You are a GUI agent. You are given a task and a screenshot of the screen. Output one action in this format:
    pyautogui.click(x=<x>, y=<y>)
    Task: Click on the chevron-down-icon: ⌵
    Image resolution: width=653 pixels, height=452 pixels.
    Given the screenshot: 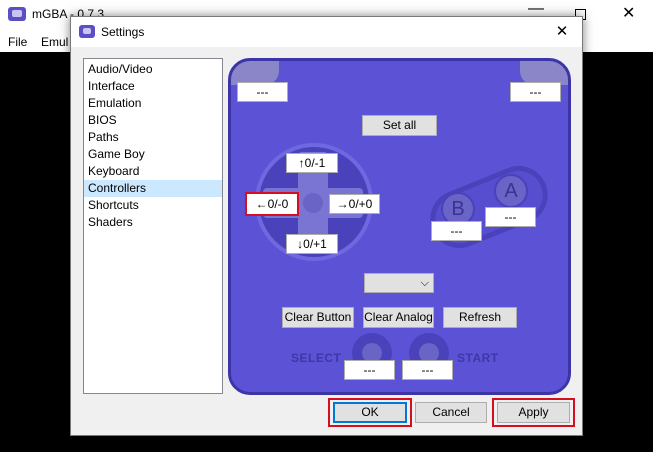 What is the action you would take?
    pyautogui.click(x=424, y=283)
    